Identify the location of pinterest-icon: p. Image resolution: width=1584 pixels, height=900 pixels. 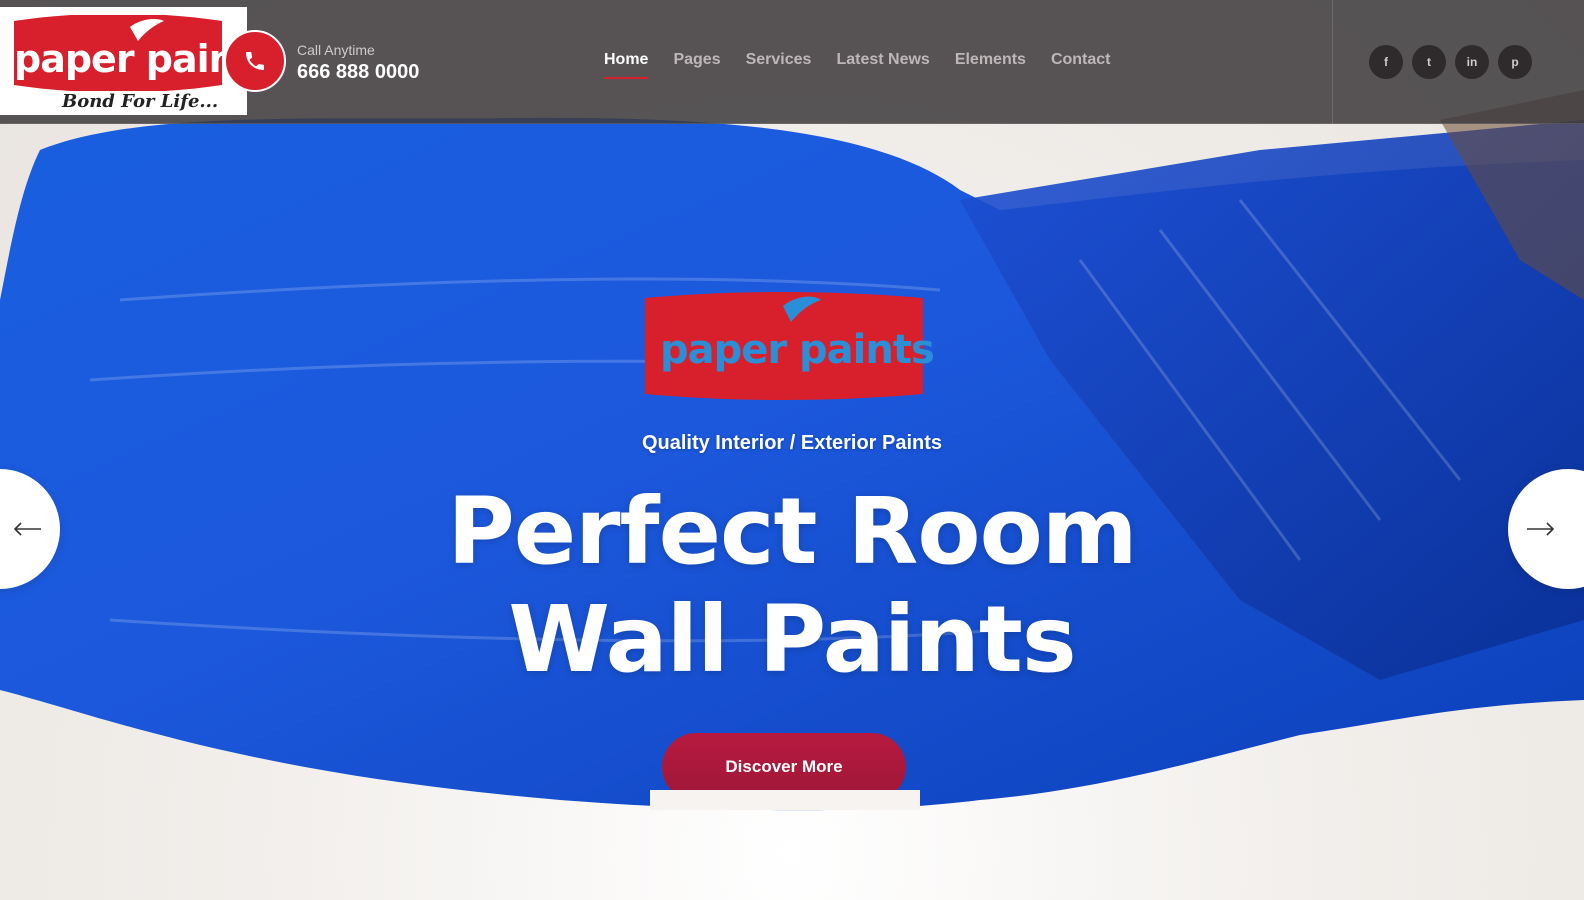
(1515, 62).